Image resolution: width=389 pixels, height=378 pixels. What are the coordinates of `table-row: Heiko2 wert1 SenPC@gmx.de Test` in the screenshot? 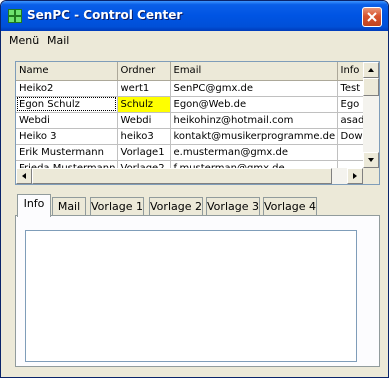 It's located at (197, 88).